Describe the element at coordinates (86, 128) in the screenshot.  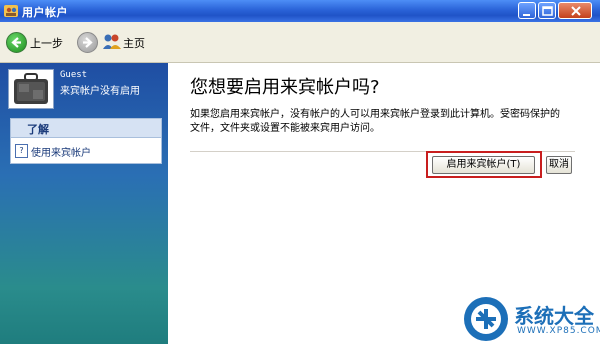
I see `learn-about-header: 了解` at that location.